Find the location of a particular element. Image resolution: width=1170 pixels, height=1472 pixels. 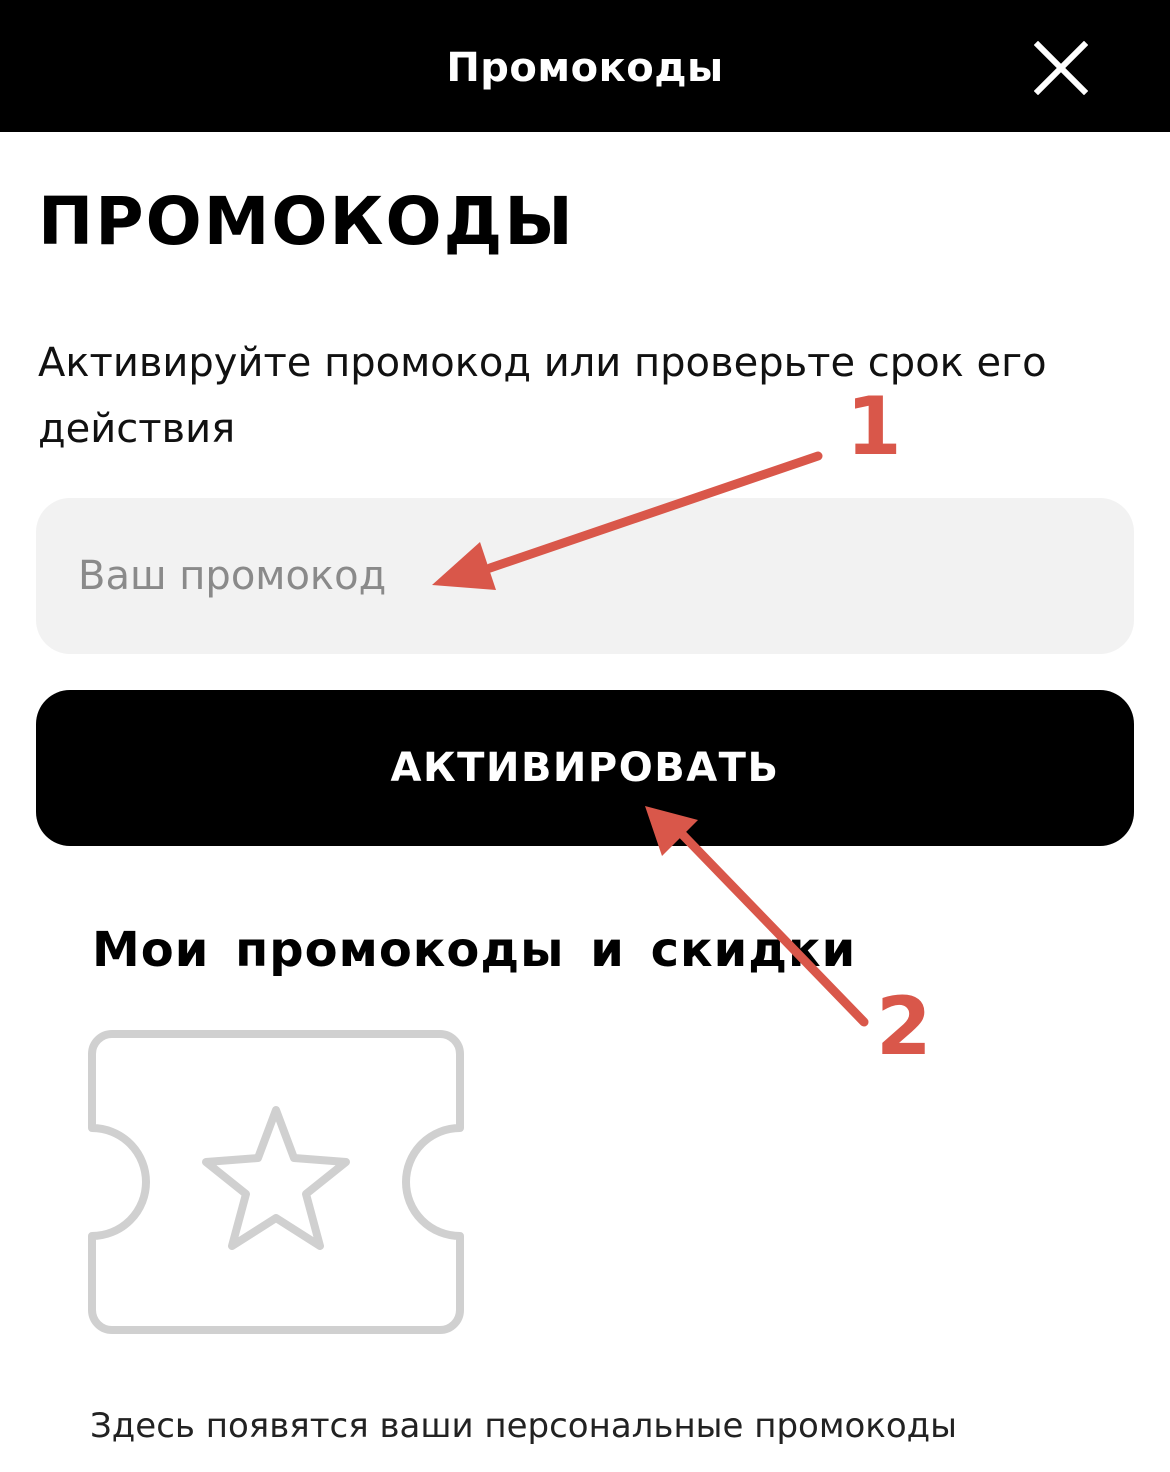

ticket-star-icon is located at coordinates (276, 1182).